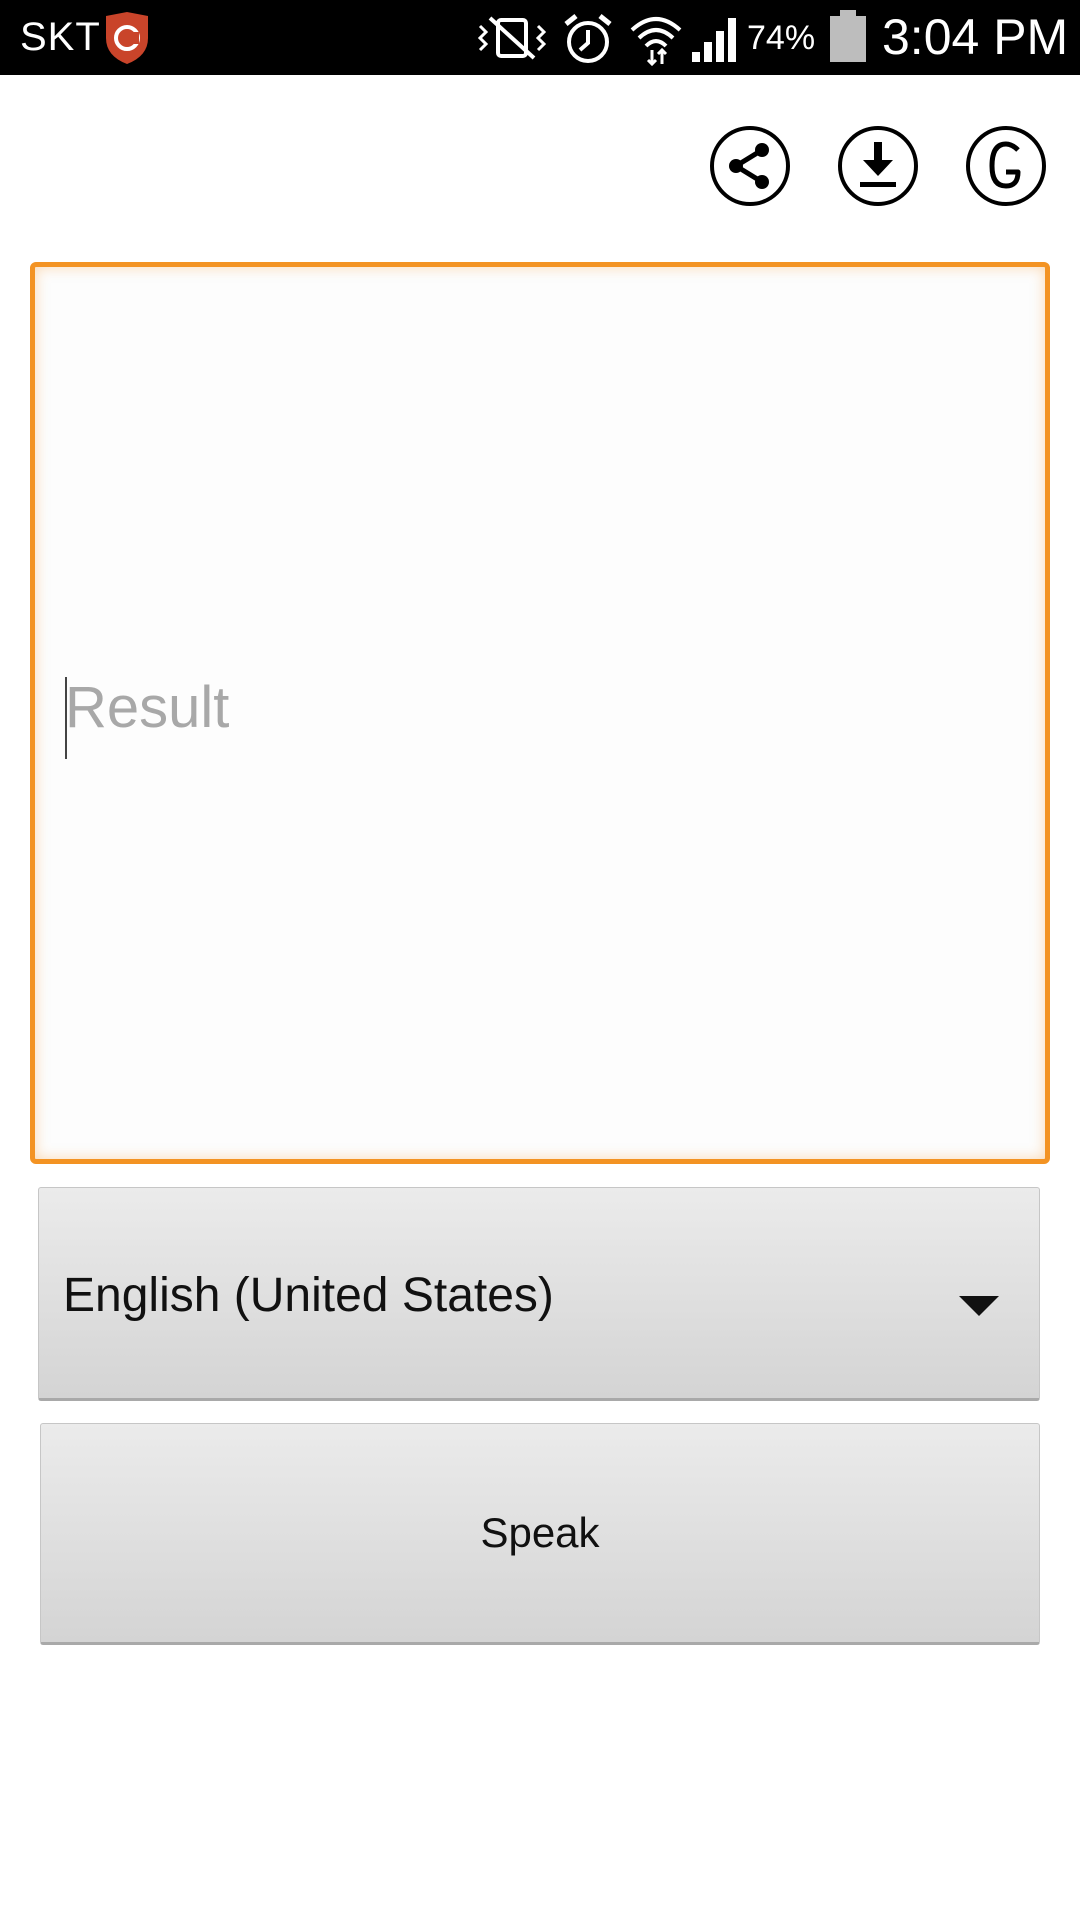 The image size is (1080, 1920). I want to click on language-selector: English (United States), so click(539, 1294).